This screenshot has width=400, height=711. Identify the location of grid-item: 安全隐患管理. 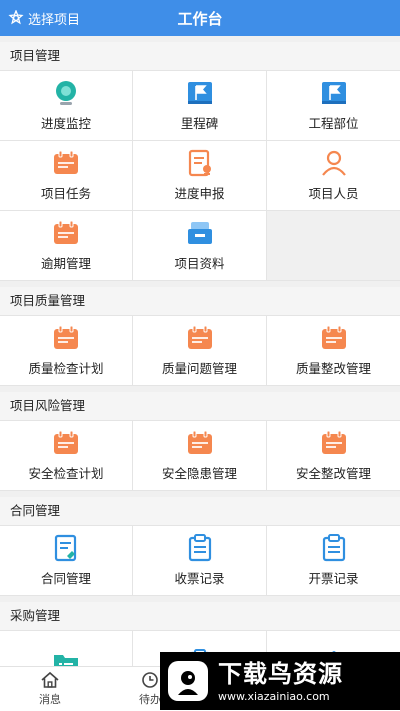
(199, 455).